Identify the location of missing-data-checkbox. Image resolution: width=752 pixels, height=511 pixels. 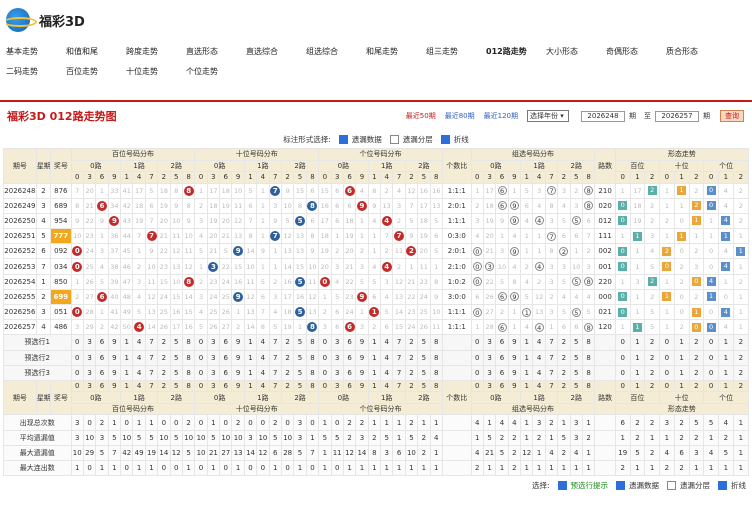
(343, 139).